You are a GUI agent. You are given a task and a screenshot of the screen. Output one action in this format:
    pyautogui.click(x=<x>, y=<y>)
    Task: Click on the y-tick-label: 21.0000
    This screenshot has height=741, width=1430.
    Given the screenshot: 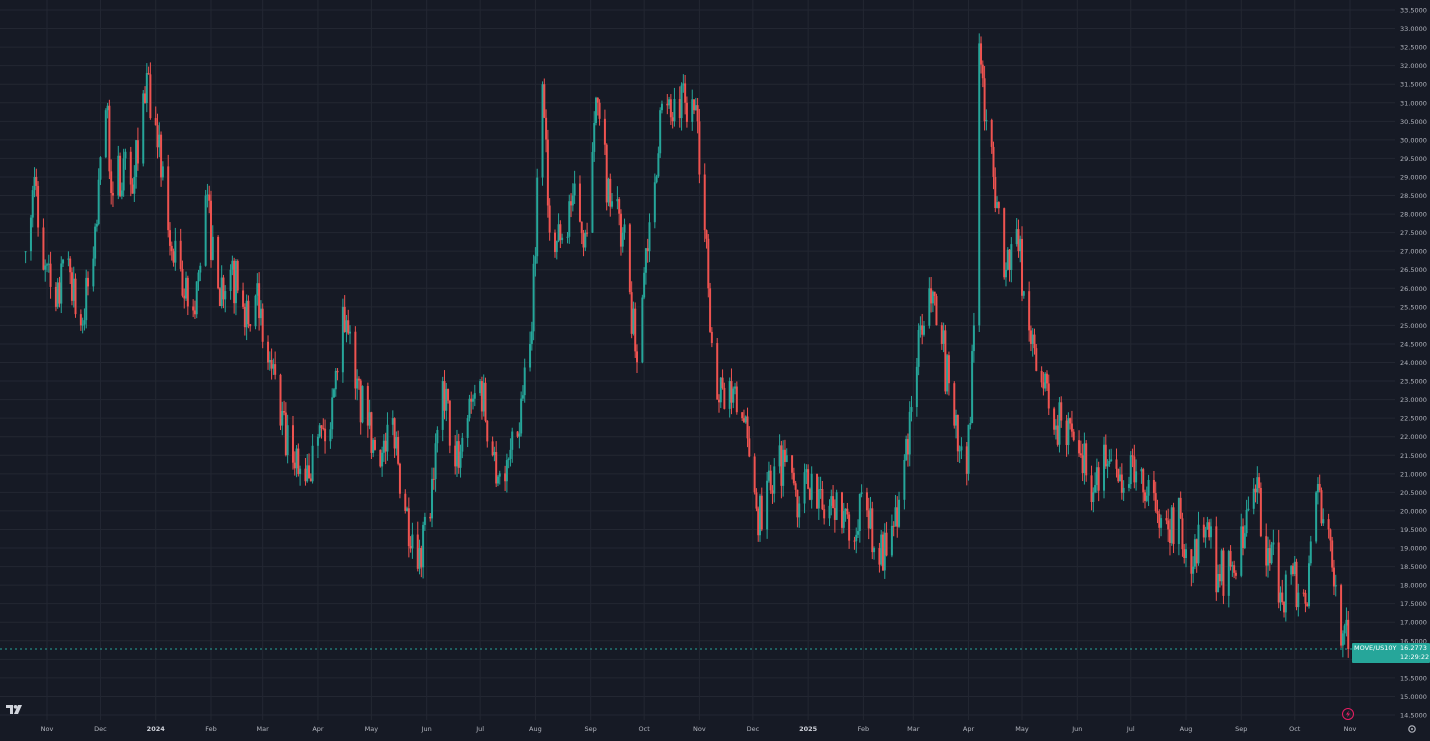 What is the action you would take?
    pyautogui.click(x=1413, y=474)
    